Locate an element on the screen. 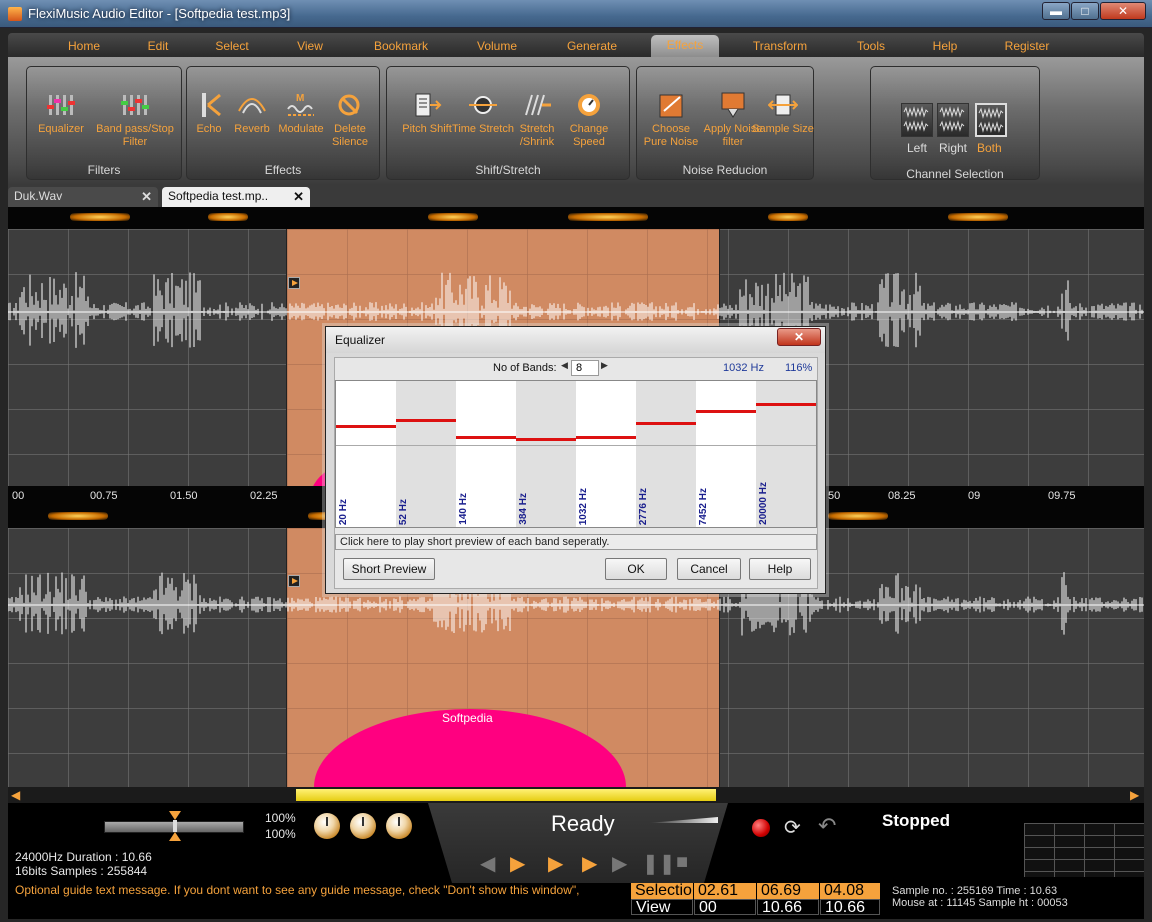 This screenshot has width=1152, height=922. play-icon: ▶ is located at coordinates (589, 863).